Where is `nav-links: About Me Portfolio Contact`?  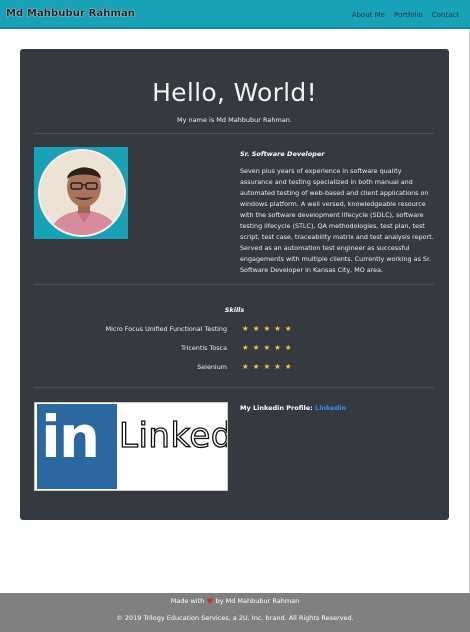 nav-links: About Me Portfolio Contact is located at coordinates (405, 15).